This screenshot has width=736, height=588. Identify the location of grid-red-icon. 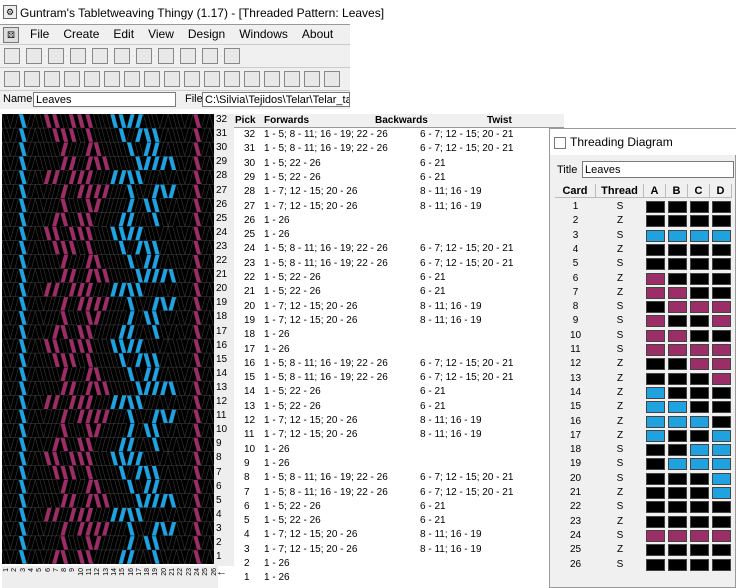
(32, 79).